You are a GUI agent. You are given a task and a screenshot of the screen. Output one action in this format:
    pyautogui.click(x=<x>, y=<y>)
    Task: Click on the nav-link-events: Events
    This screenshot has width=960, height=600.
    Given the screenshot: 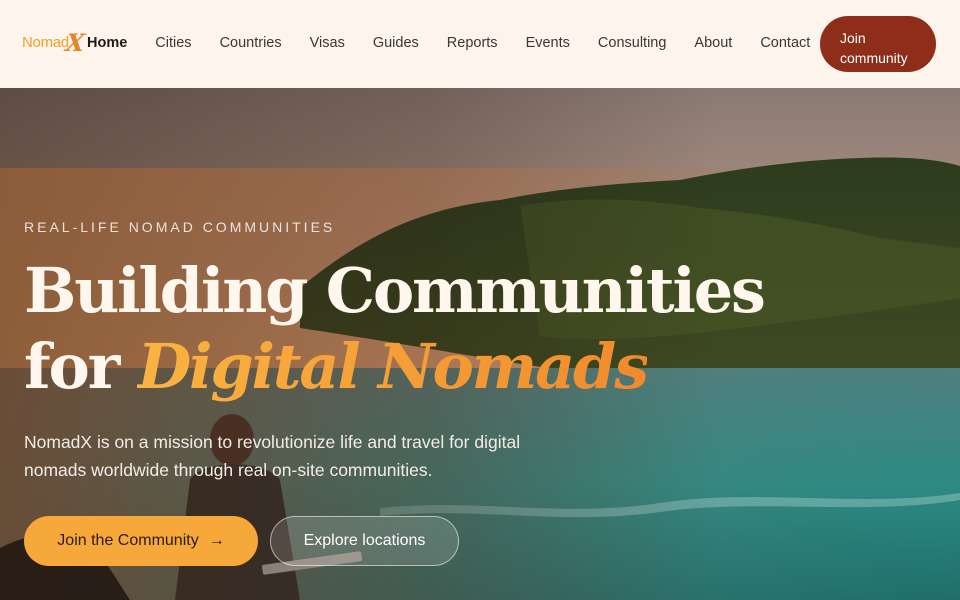 What is the action you would take?
    pyautogui.click(x=548, y=43)
    